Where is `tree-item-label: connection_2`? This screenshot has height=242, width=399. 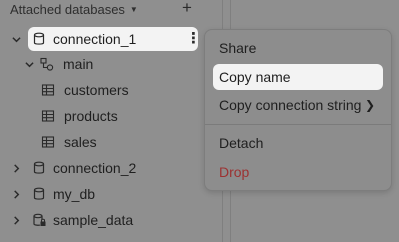 tree-item-label: connection_2 is located at coordinates (95, 168).